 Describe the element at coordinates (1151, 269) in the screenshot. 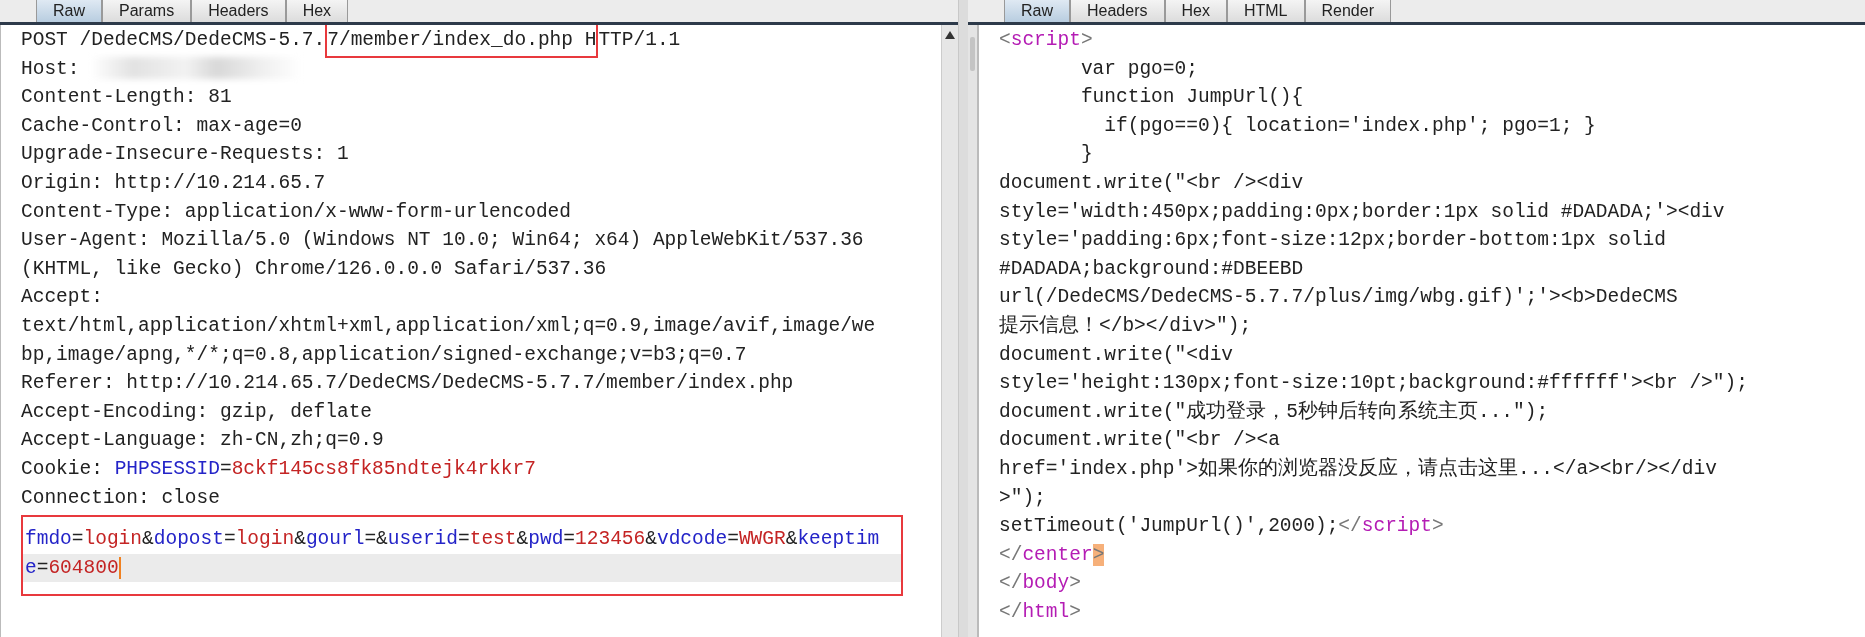

I see `code-line: #DADADA;background:#DBEEBD` at that location.